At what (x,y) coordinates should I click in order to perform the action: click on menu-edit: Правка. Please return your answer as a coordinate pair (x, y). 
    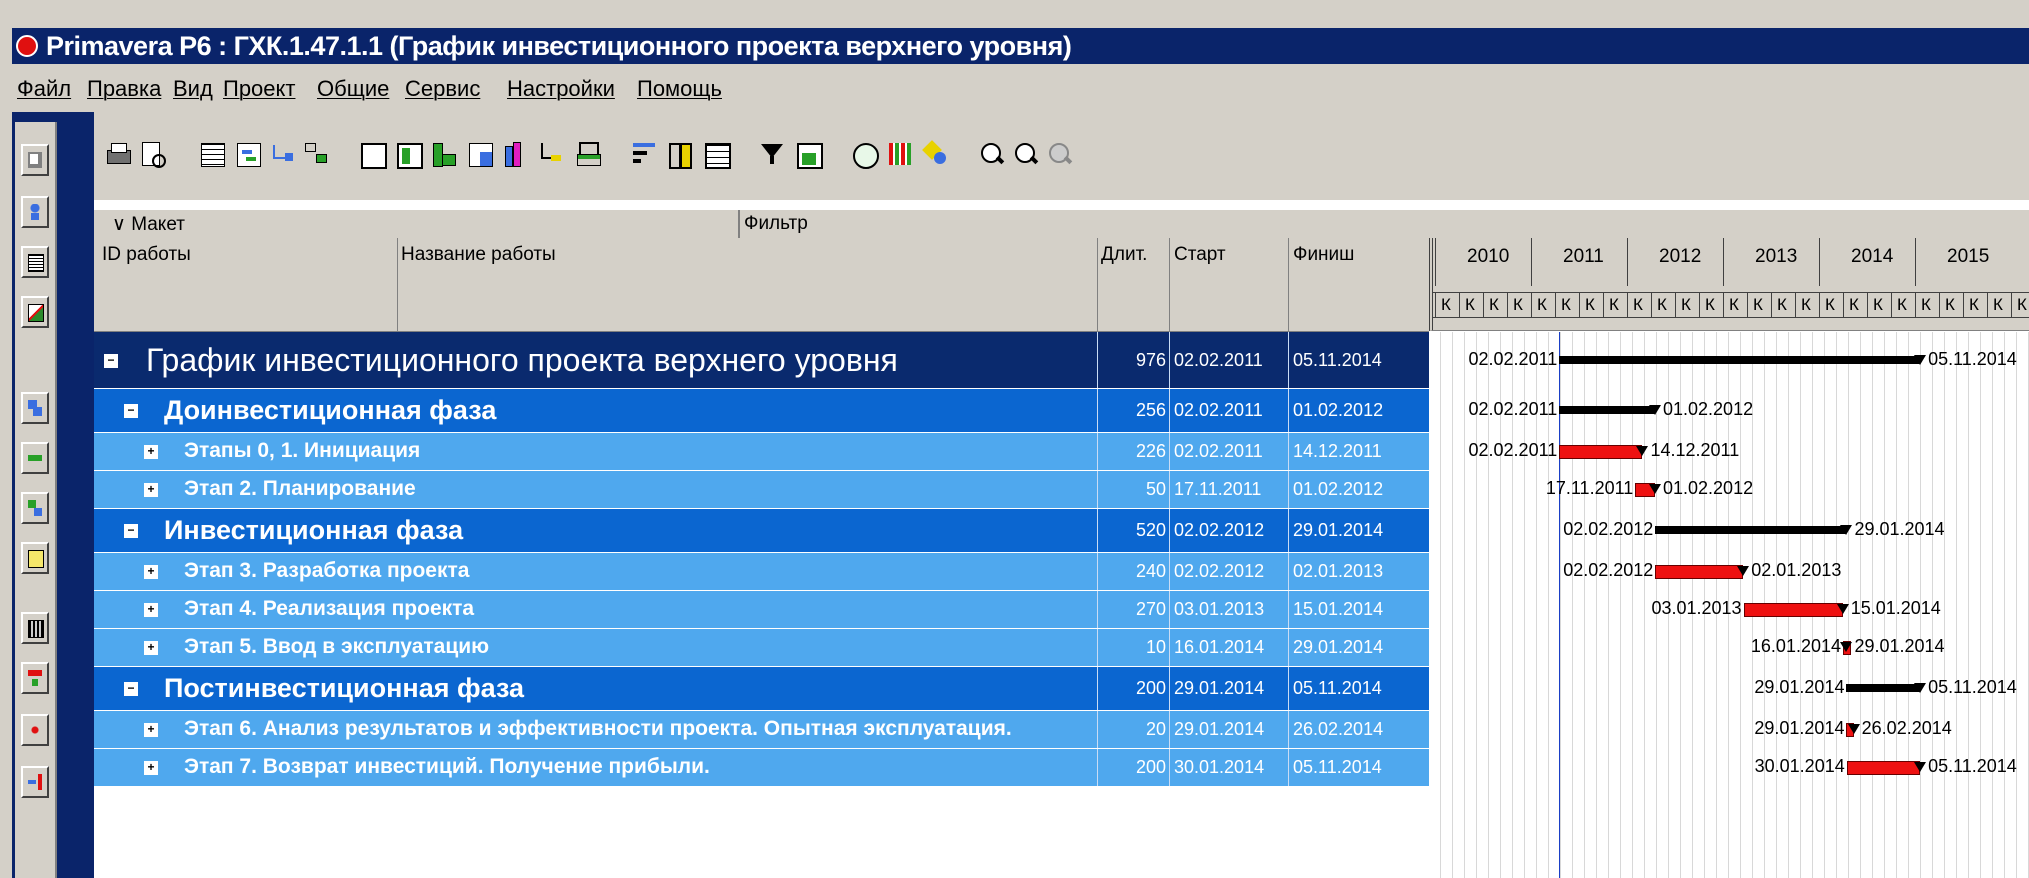
    Looking at the image, I should click on (124, 89).